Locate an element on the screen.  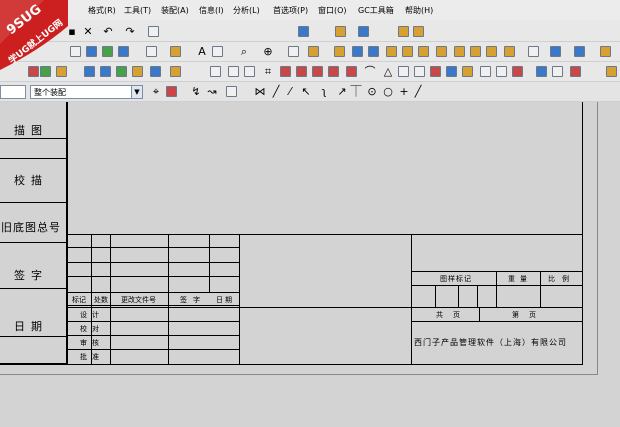
weld-icon is located at coordinates (541, 71).